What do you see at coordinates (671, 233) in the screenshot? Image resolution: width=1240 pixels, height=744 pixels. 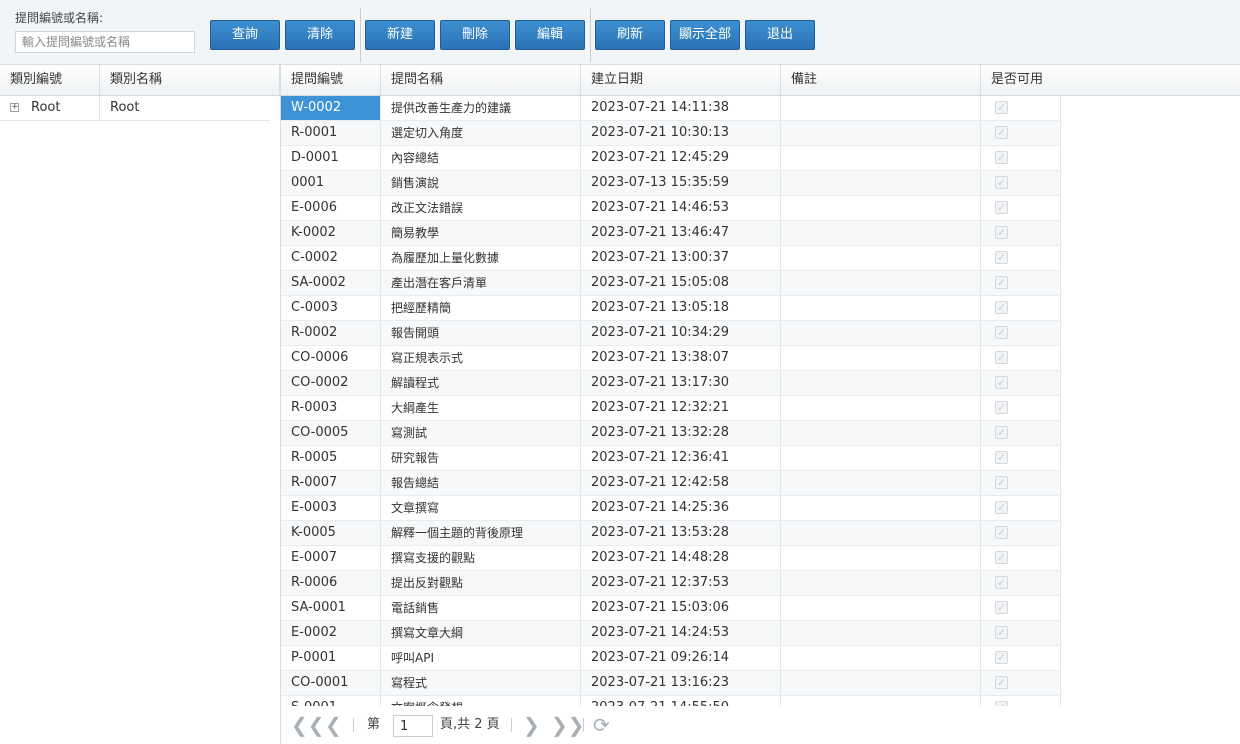 I see `table-row: K-0002 簡易教學 2023-07-21 13:46:47 ✓` at bounding box center [671, 233].